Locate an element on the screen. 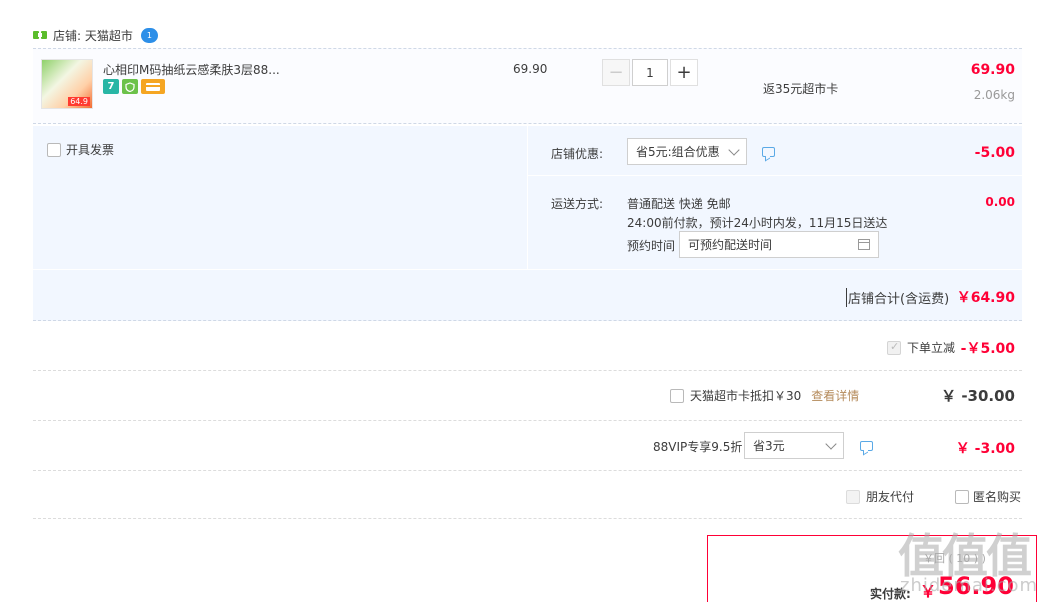 This screenshot has width=1045, height=602. anonymous-label: 匿名购买 is located at coordinates (997, 497).